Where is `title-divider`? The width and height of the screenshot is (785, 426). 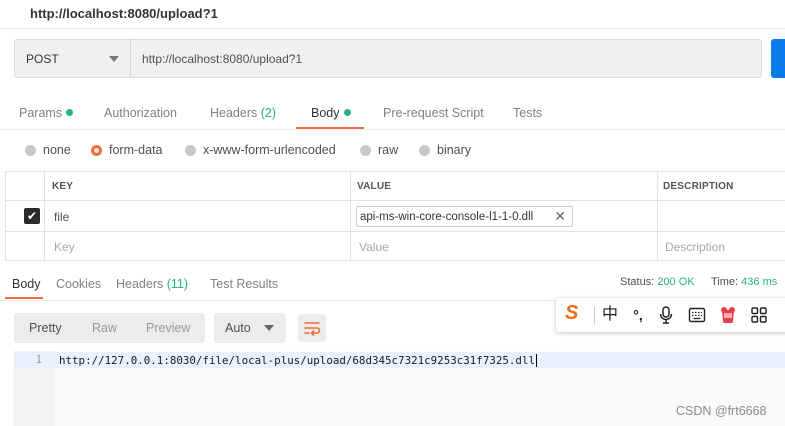 title-divider is located at coordinates (392, 28).